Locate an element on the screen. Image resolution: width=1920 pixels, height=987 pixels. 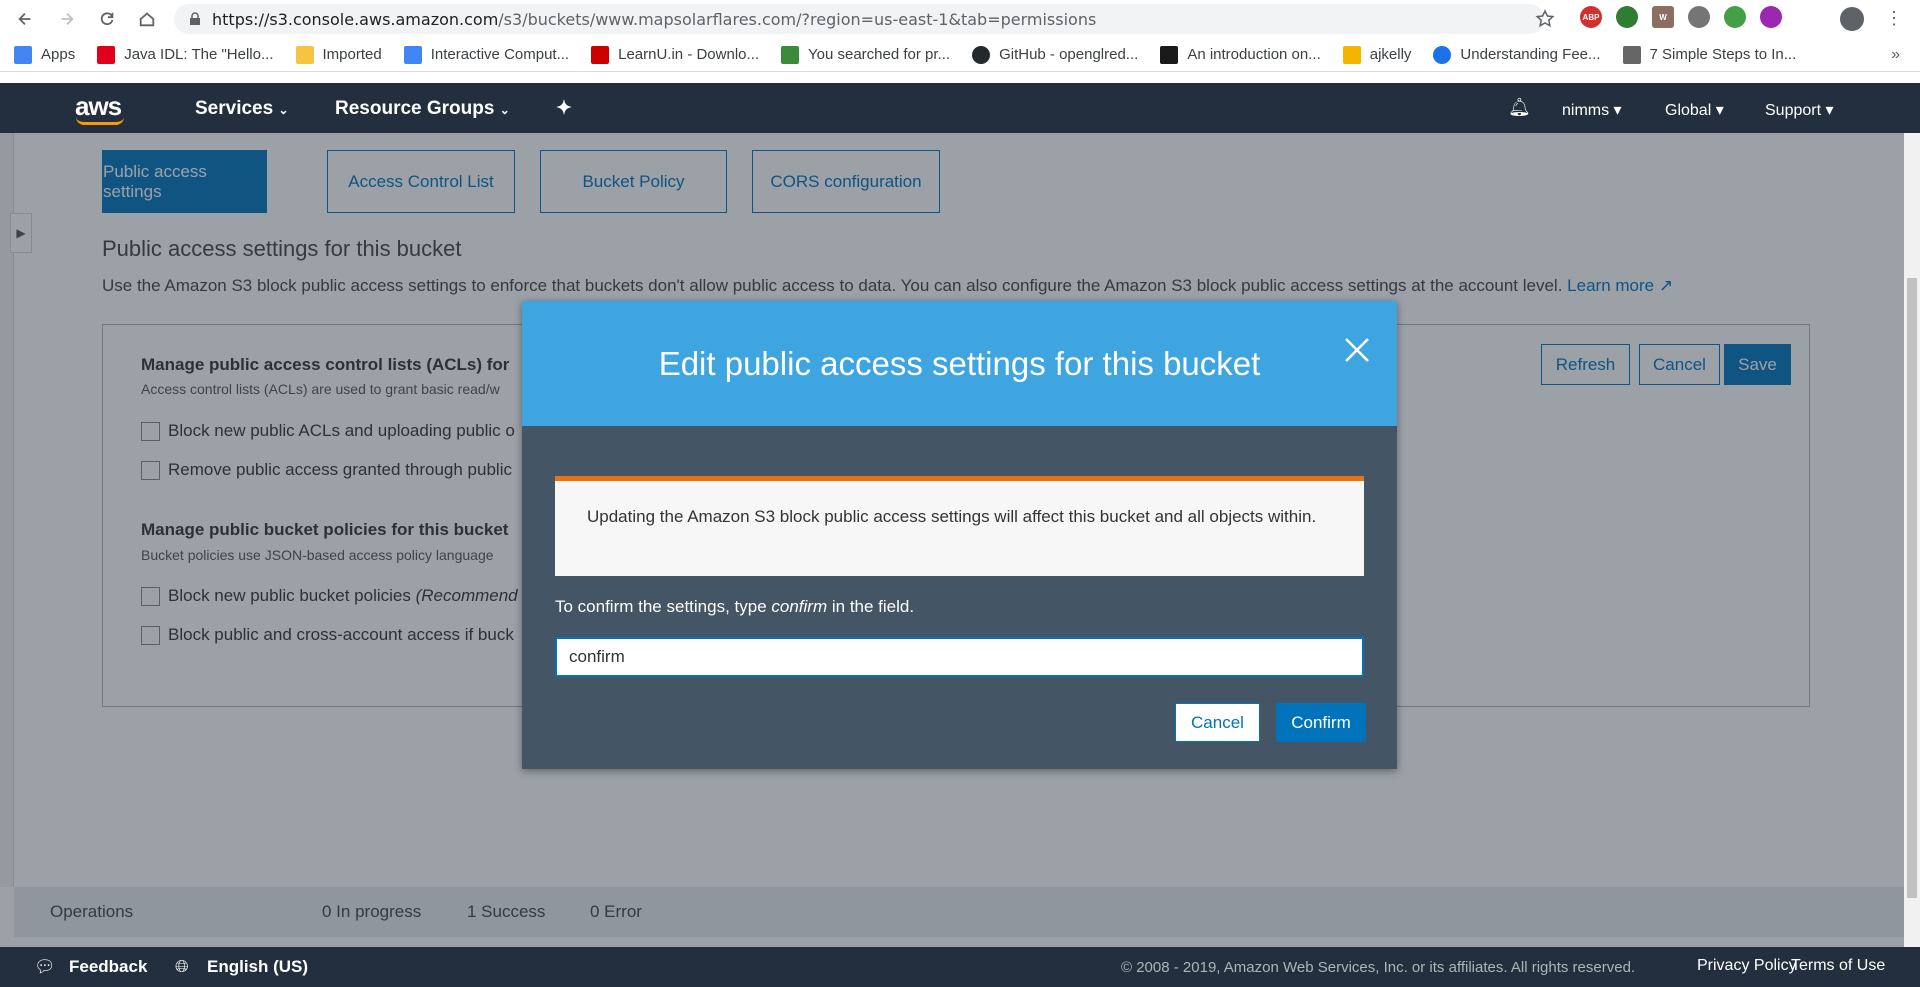
extensions-area: ABP W is located at coordinates (1681, 17).